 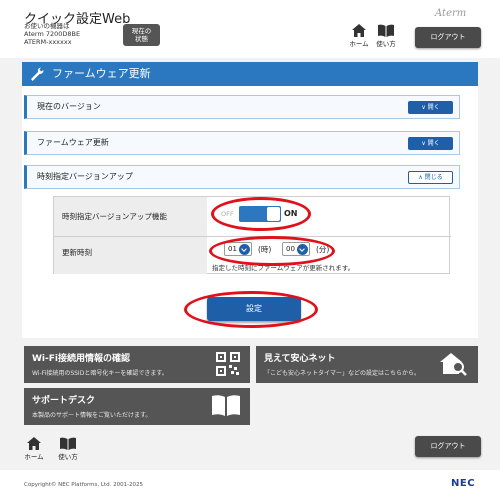 I want to click on copyright: Copyright© NEC Platforms, Ltd. 2001-2025, so click(x=84, y=485).